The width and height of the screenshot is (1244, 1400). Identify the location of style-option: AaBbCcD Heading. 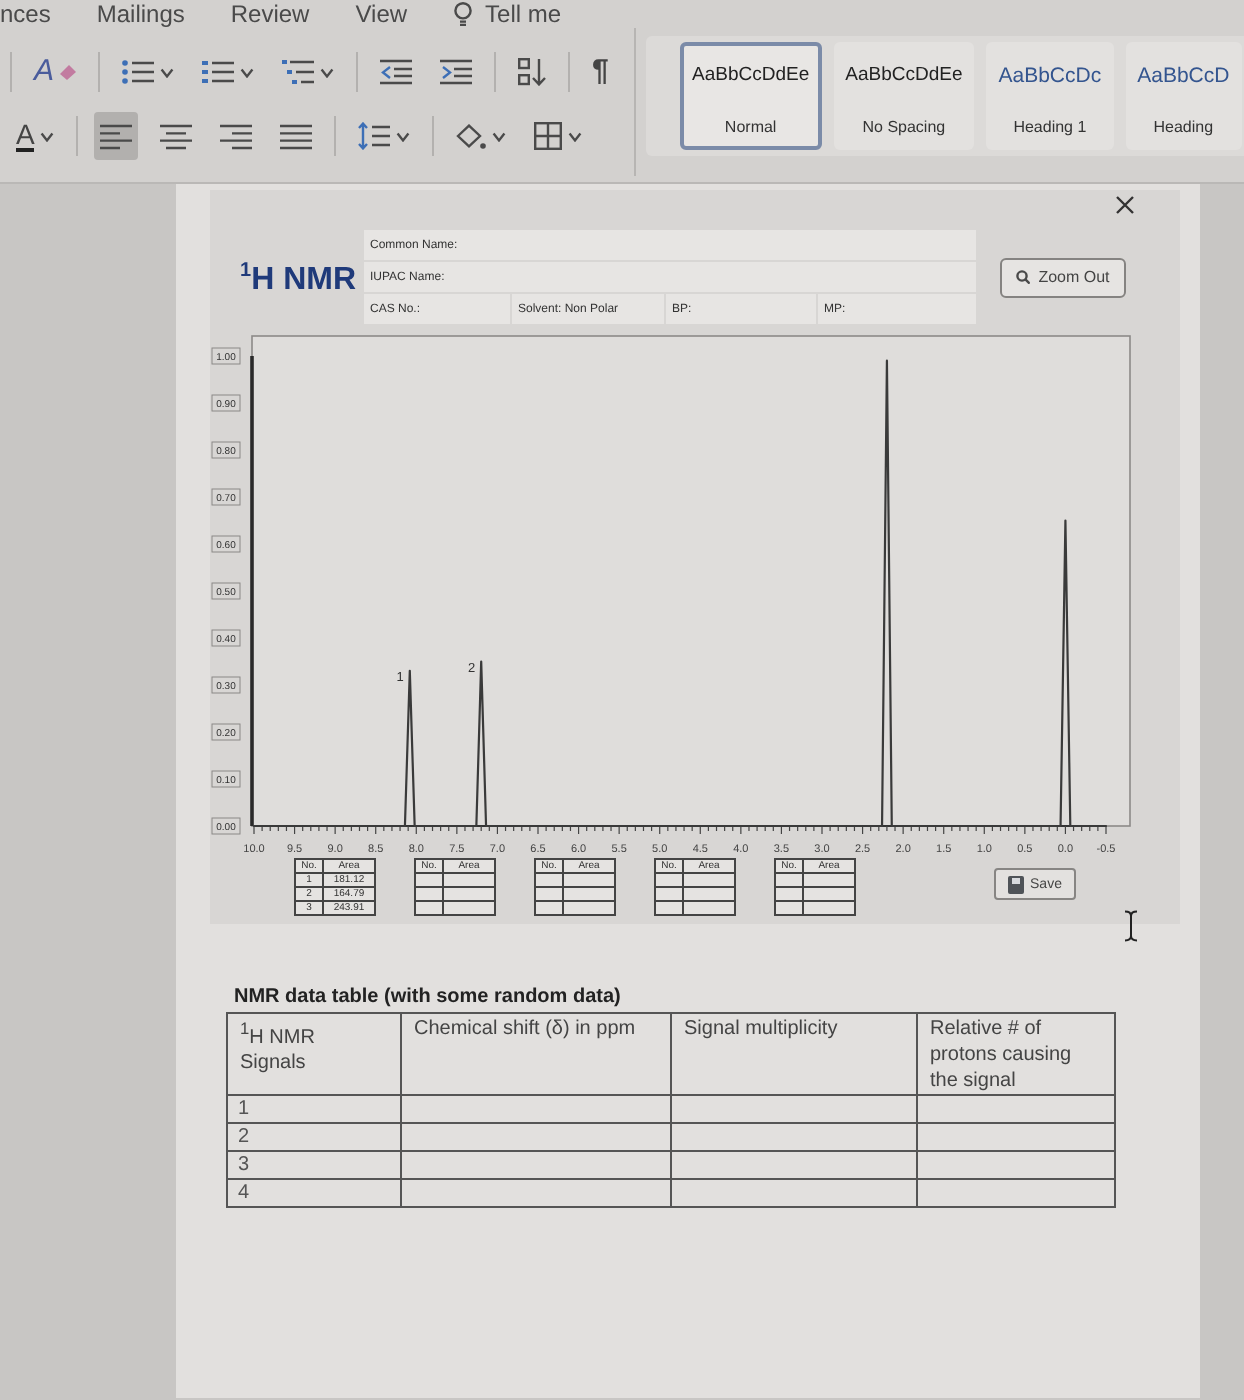
(1183, 96).